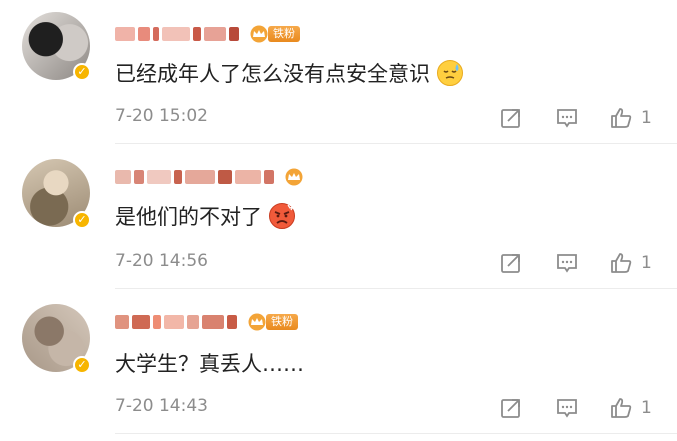 This screenshot has height=441, width=677. I want to click on timestamp: 7-20 14:56, so click(161, 261).